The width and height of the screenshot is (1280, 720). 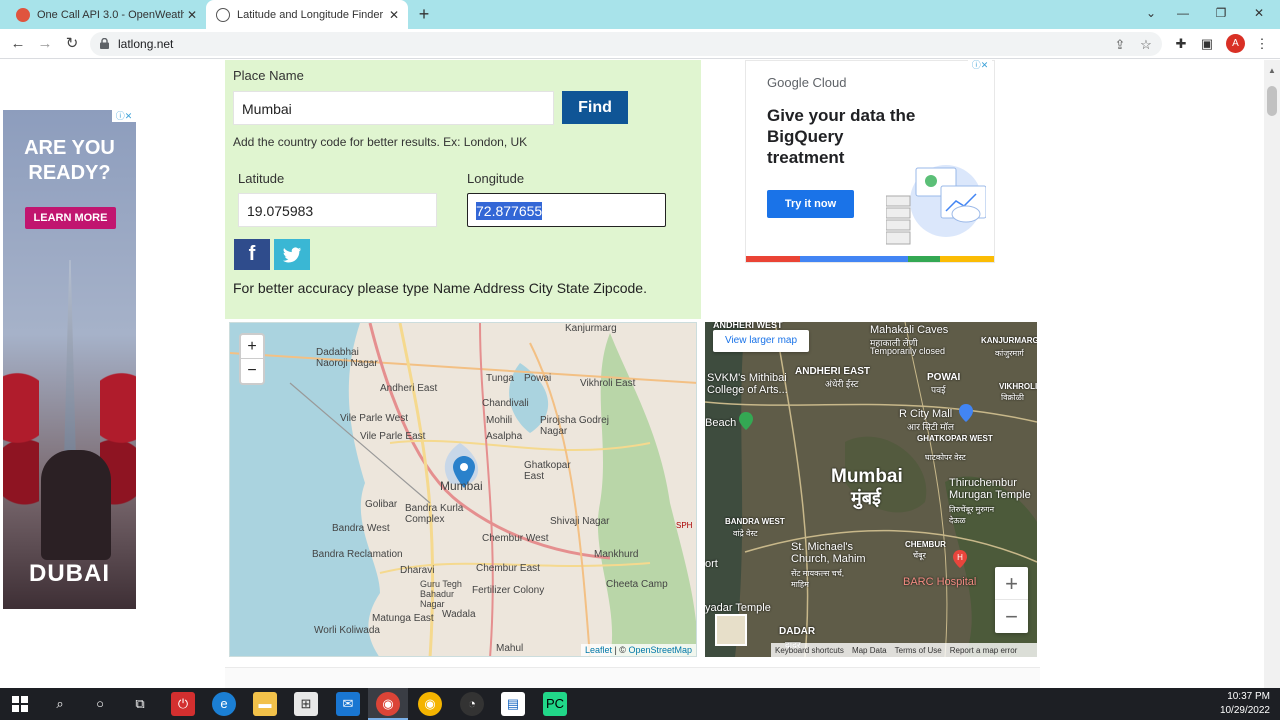 What do you see at coordinates (919, 555) in the screenshot?
I see `map-label: चेंबूर` at bounding box center [919, 555].